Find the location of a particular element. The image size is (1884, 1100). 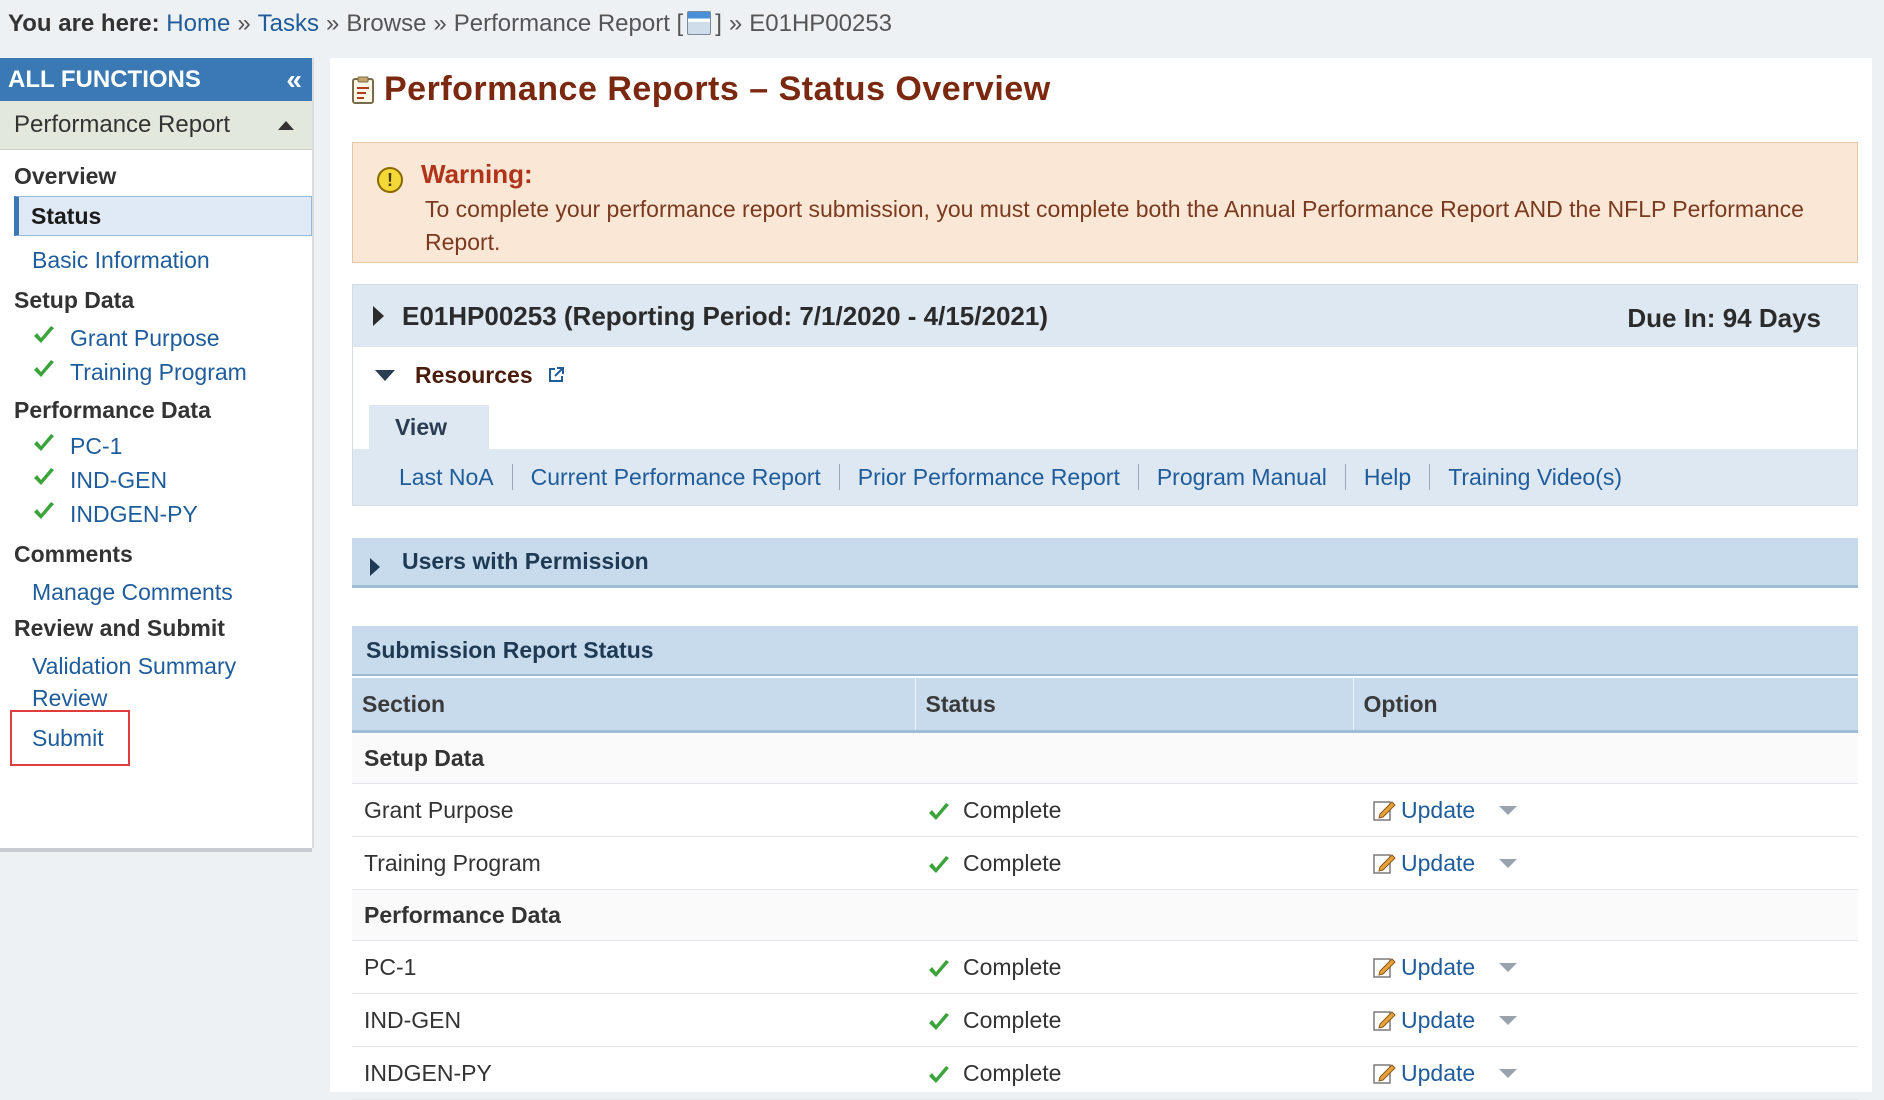

resources-label: Resources is located at coordinates (474, 374).